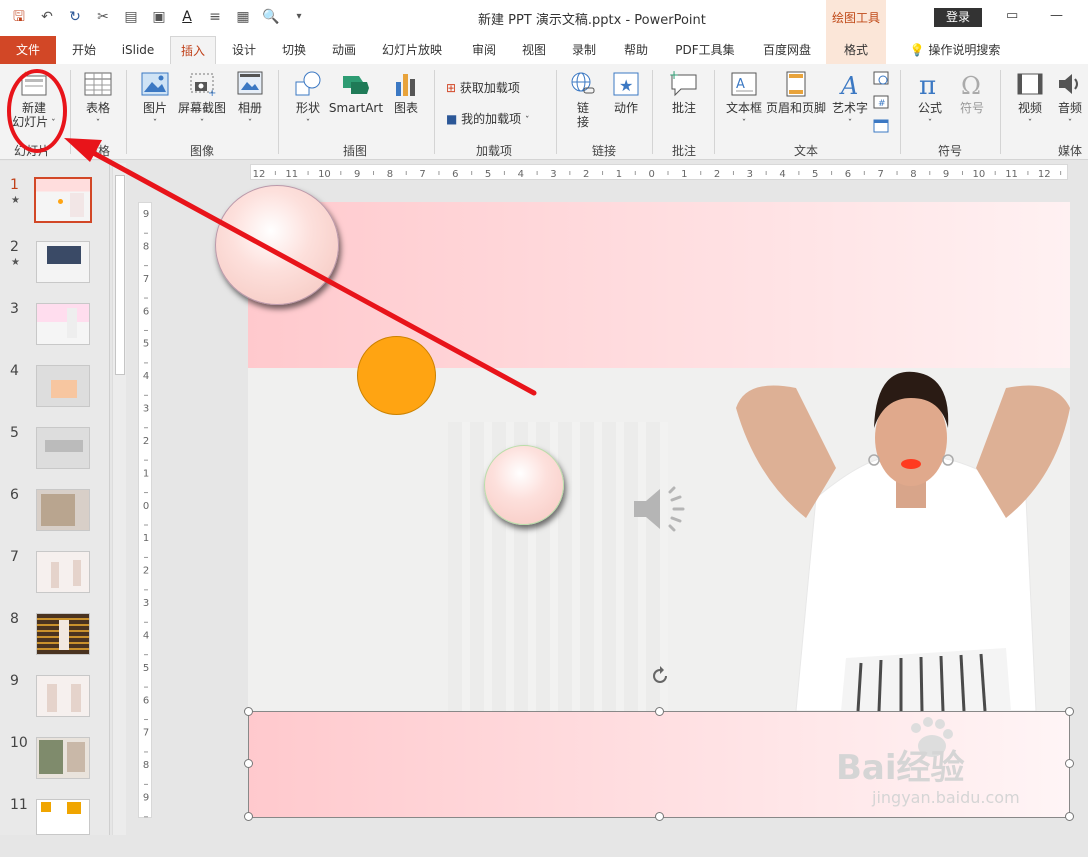 The width and height of the screenshot is (1088, 857). What do you see at coordinates (243, 17) in the screenshot?
I see `layout-icon: ▦` at bounding box center [243, 17].